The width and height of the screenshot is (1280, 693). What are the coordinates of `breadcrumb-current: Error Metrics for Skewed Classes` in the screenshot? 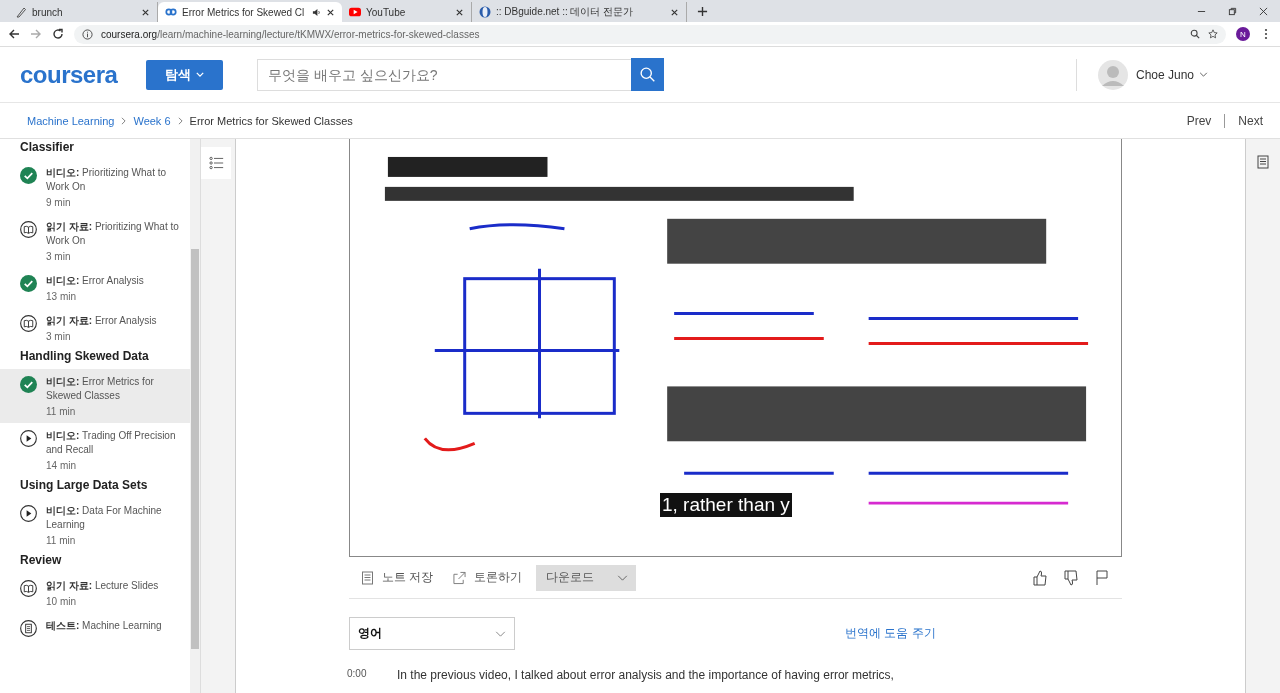 It's located at (271, 120).